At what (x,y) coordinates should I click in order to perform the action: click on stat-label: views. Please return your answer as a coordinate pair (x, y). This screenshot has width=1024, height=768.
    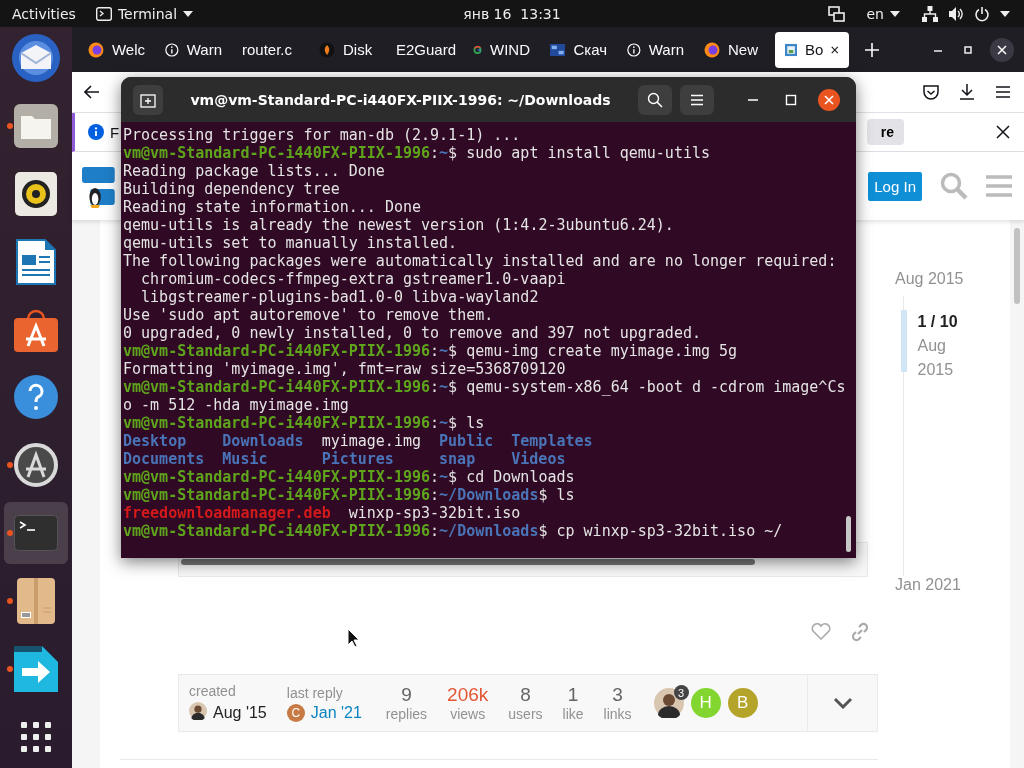
    Looking at the image, I should click on (468, 714).